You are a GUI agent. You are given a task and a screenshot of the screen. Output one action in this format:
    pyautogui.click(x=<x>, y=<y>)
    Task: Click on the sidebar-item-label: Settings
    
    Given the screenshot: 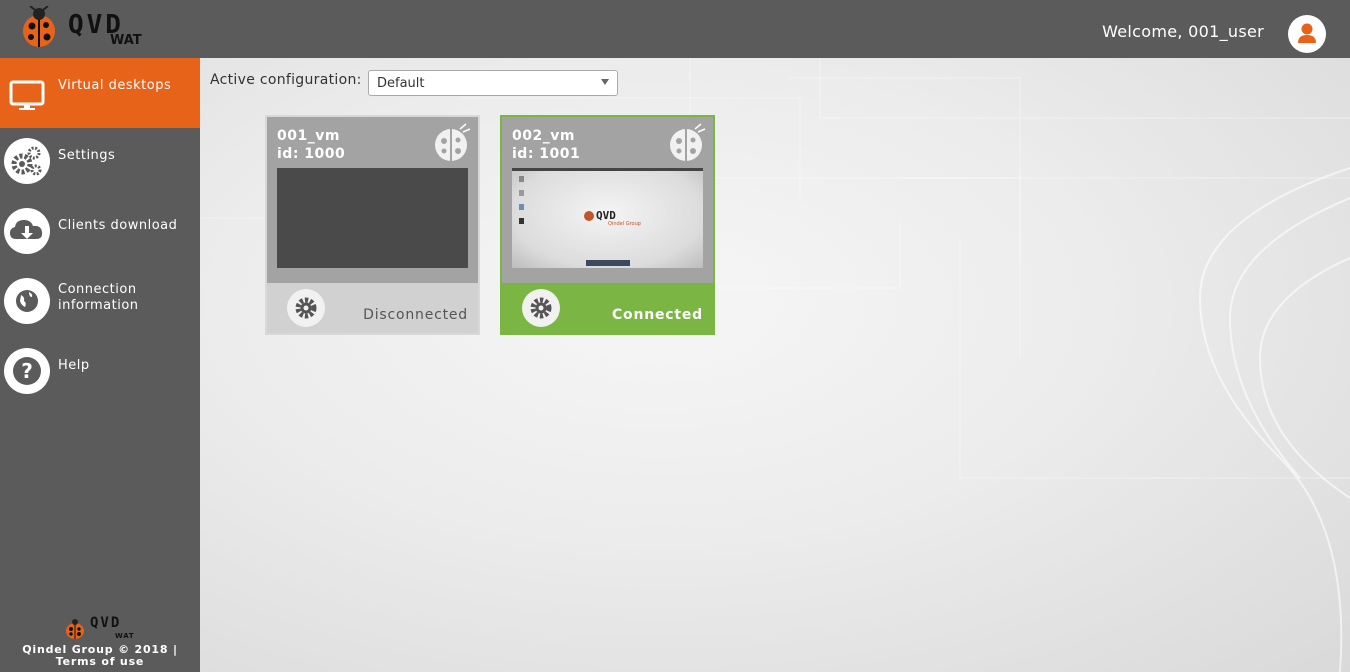 What is the action you would take?
    pyautogui.click(x=87, y=155)
    